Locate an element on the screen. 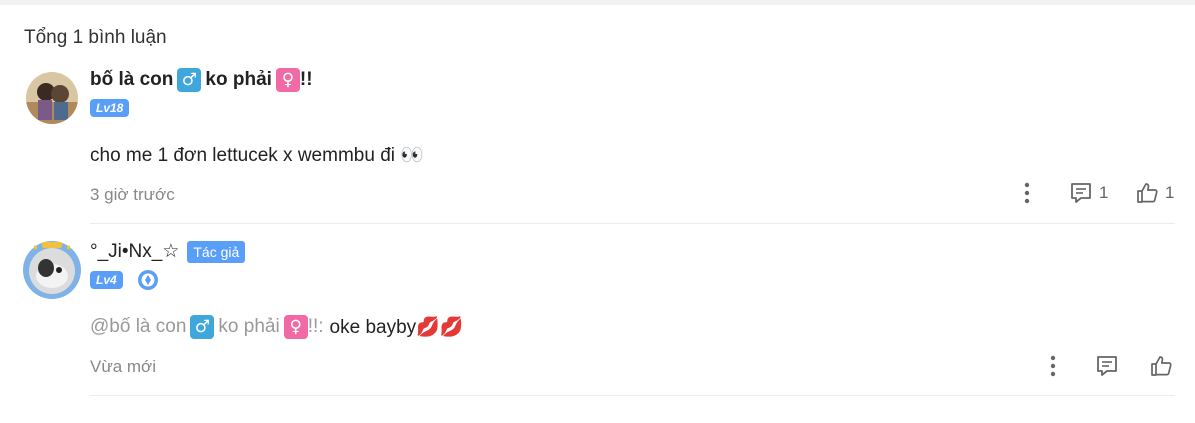  comment-time: 3 giờ trước is located at coordinates (132, 194).